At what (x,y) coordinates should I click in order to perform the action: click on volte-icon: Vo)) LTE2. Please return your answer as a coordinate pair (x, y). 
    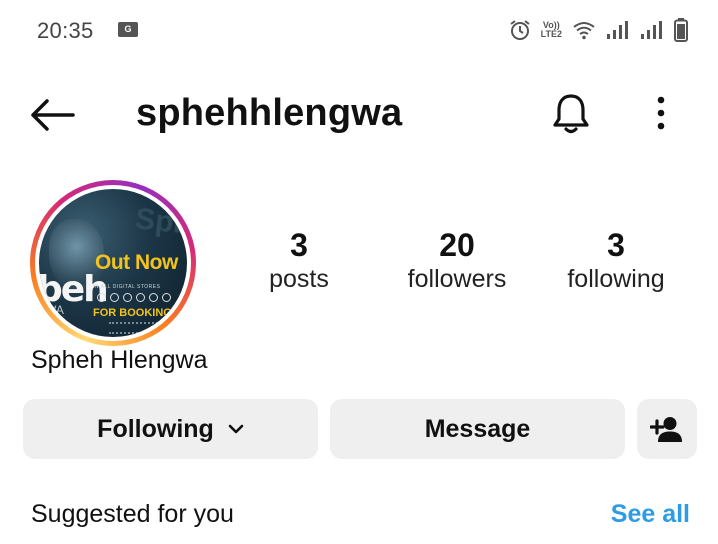
    Looking at the image, I should click on (551, 29).